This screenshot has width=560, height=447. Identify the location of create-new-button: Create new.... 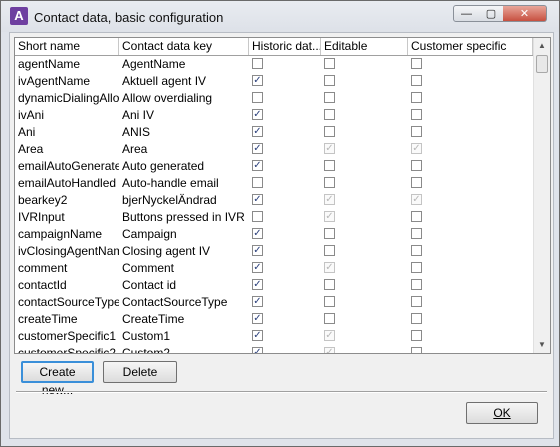
(57, 379).